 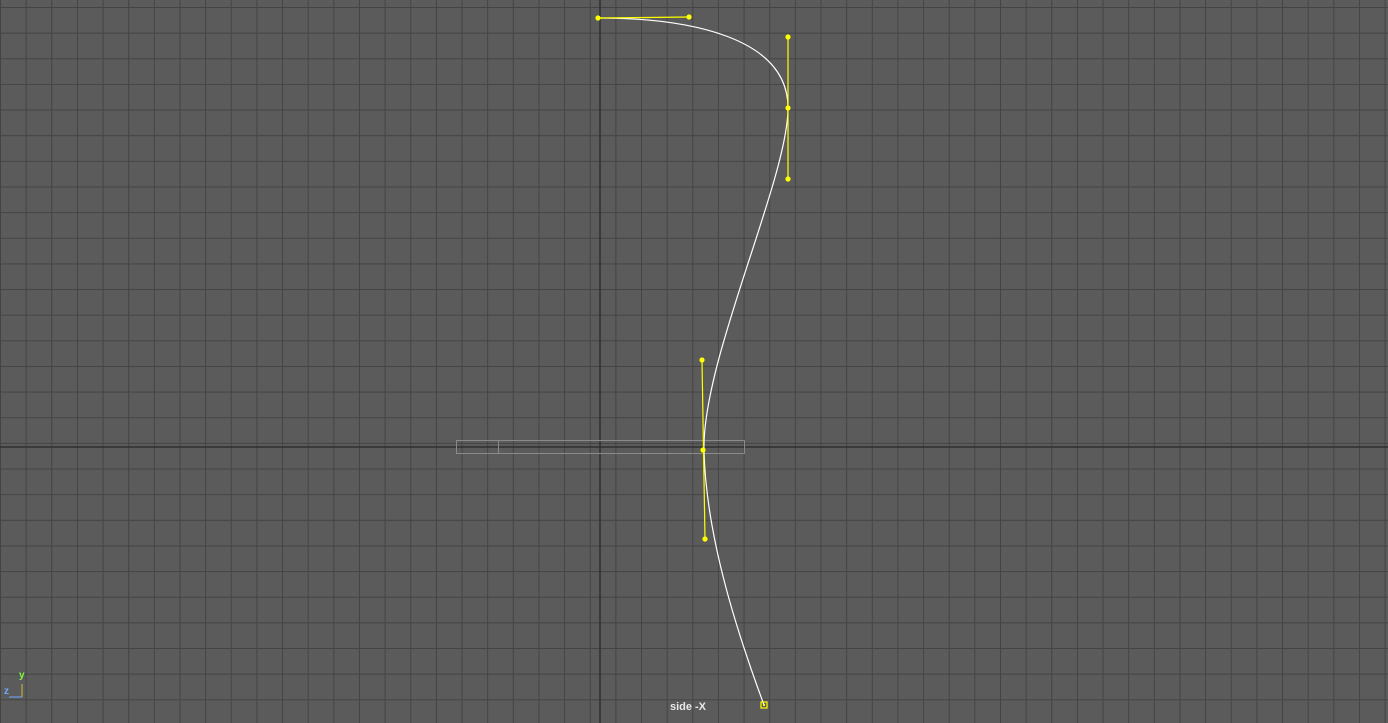 What do you see at coordinates (689, 17) in the screenshot?
I see `cv-handle-1-out` at bounding box center [689, 17].